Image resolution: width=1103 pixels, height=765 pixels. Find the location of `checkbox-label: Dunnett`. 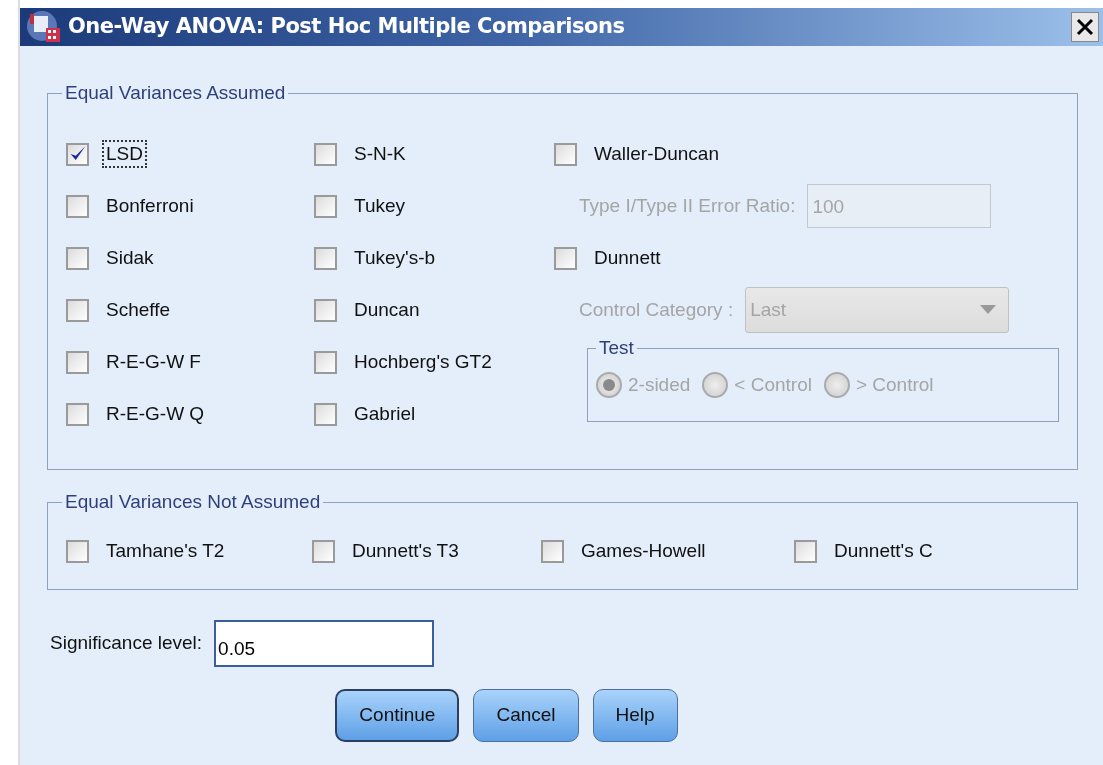

checkbox-label: Dunnett is located at coordinates (627, 258).